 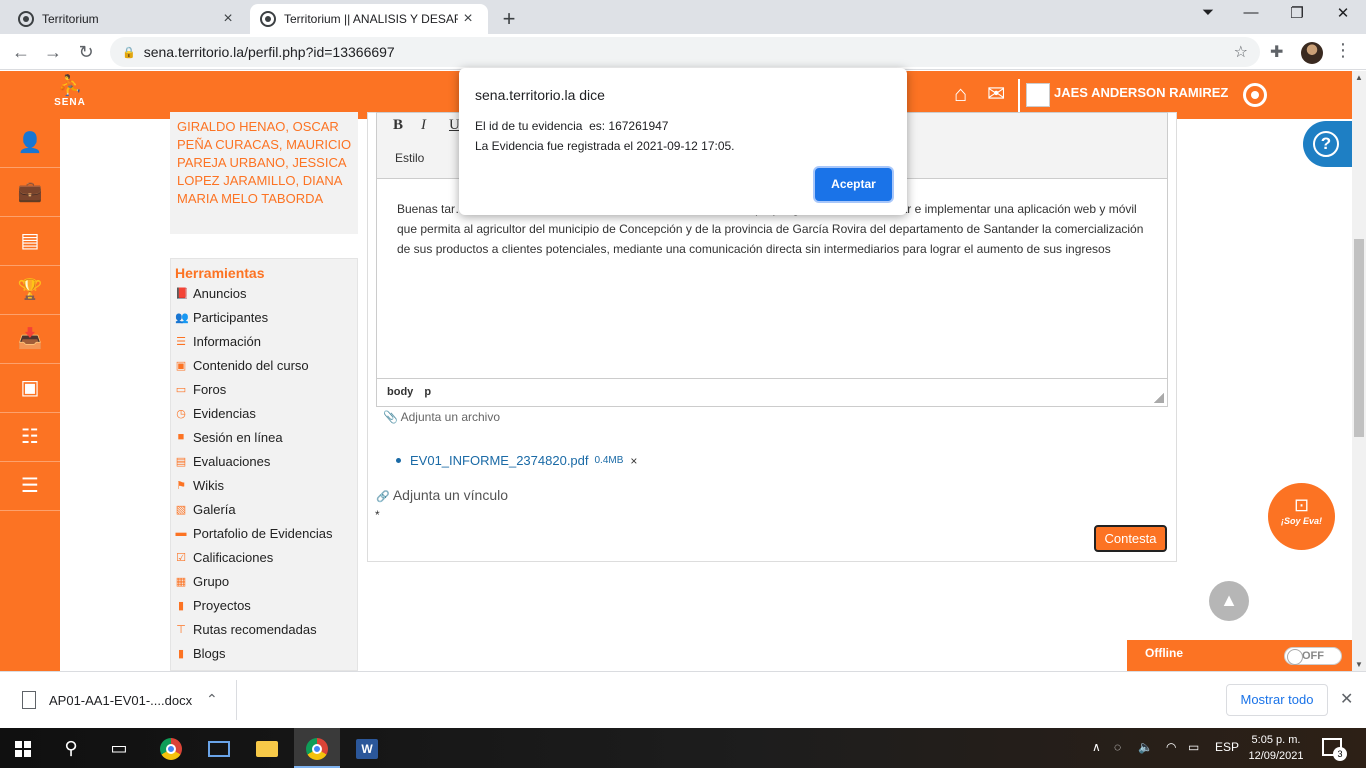 What do you see at coordinates (1130, 538) in the screenshot?
I see `submit-button: Contesta` at bounding box center [1130, 538].